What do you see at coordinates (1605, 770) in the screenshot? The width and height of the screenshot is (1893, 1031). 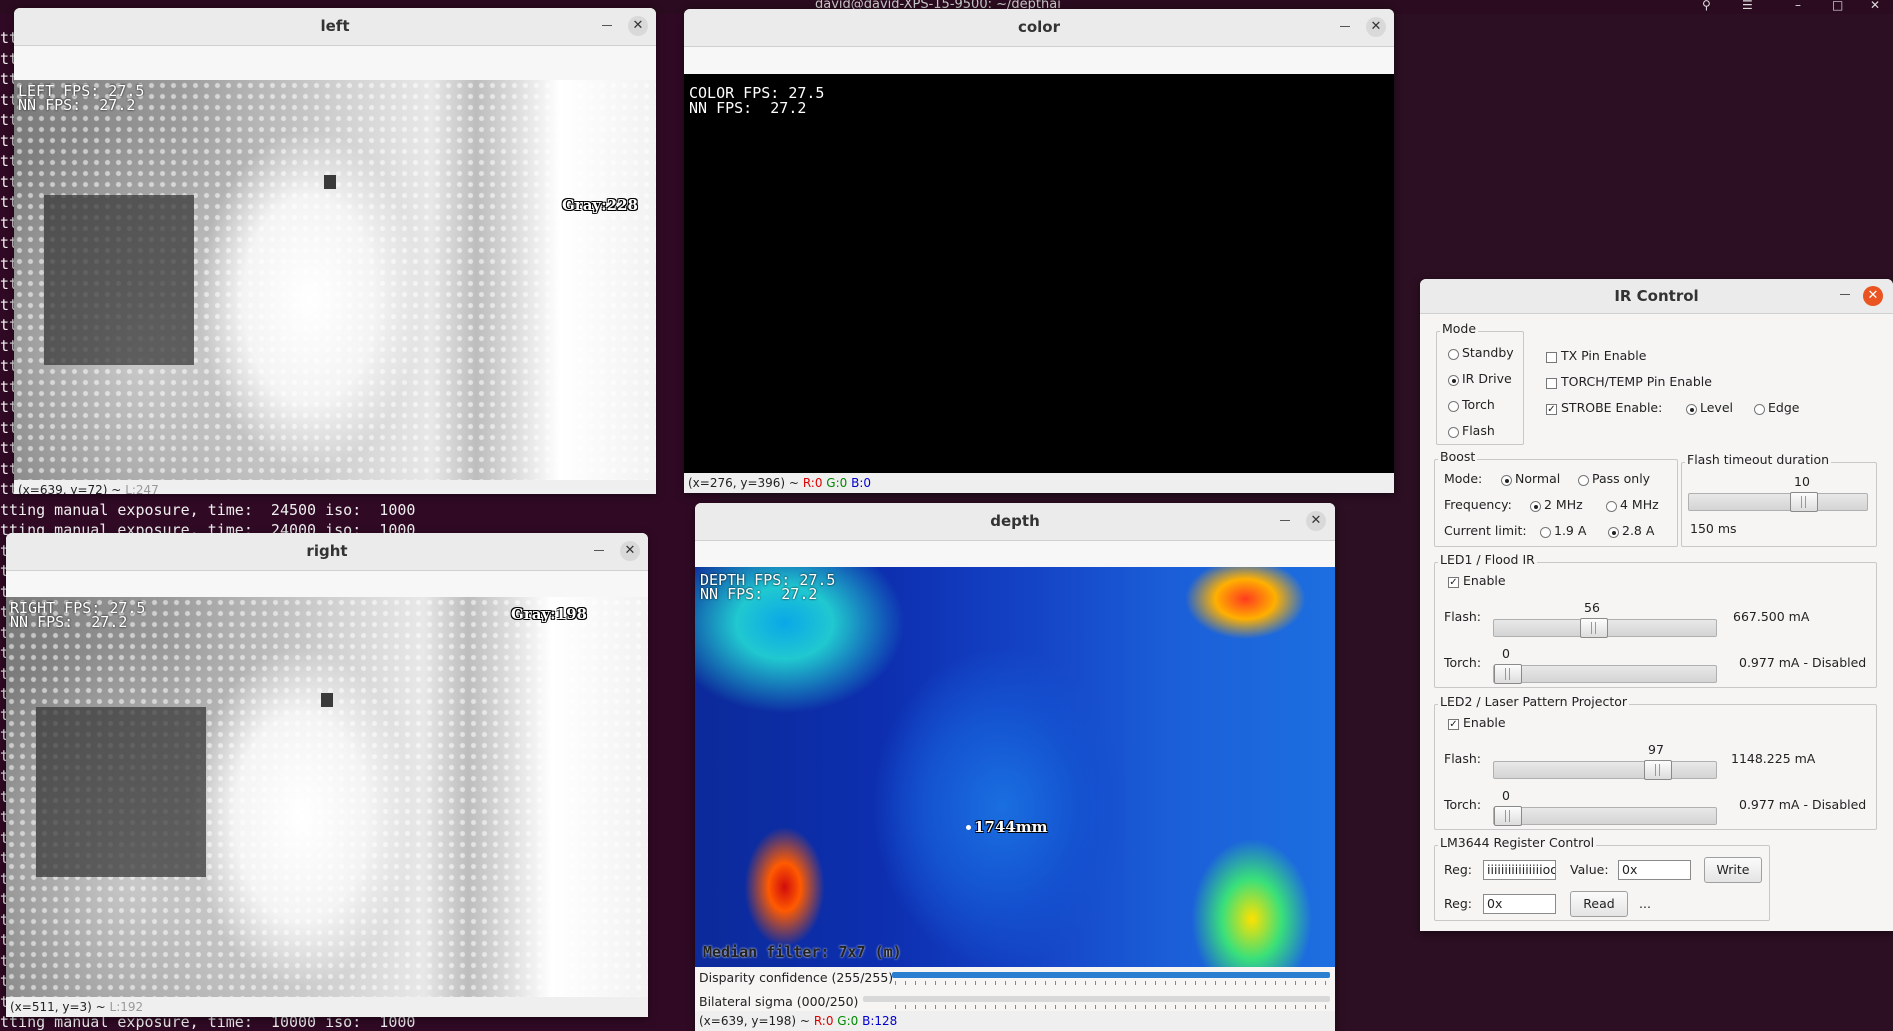 I see `led2-flash-slider` at bounding box center [1605, 770].